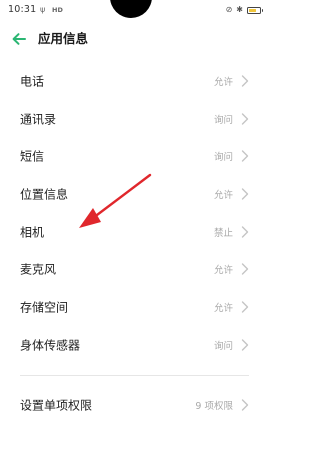 This screenshot has height=450, width=320. What do you see at coordinates (50, 345) in the screenshot?
I see `permission-label: 身体传感器` at bounding box center [50, 345].